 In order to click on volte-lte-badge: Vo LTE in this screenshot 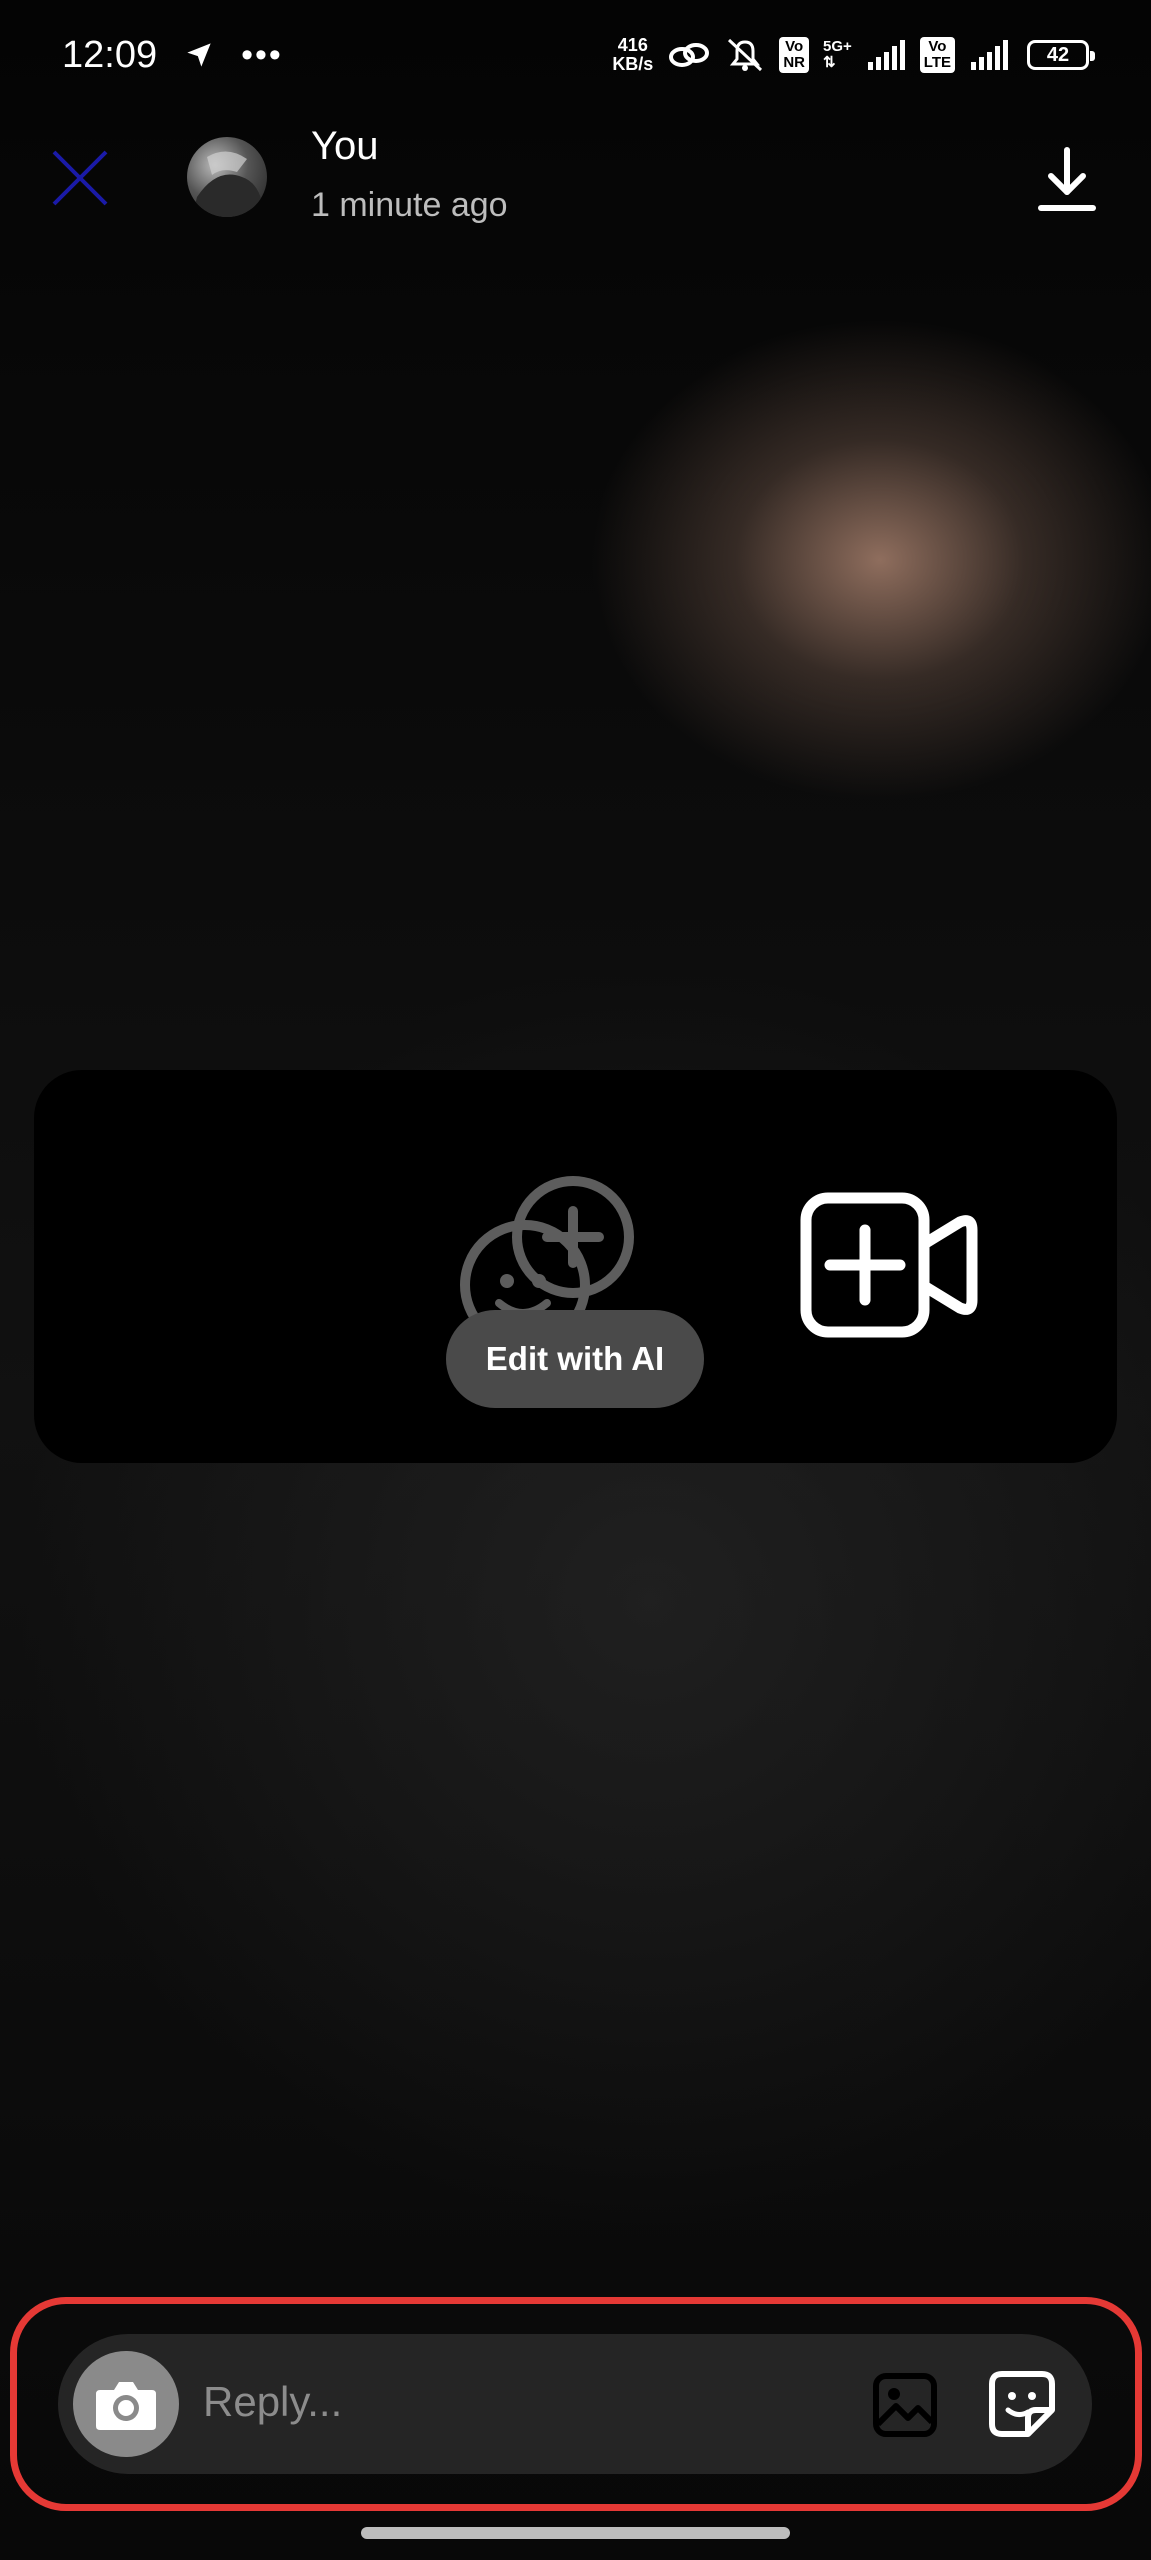, I will do `click(937, 55)`.